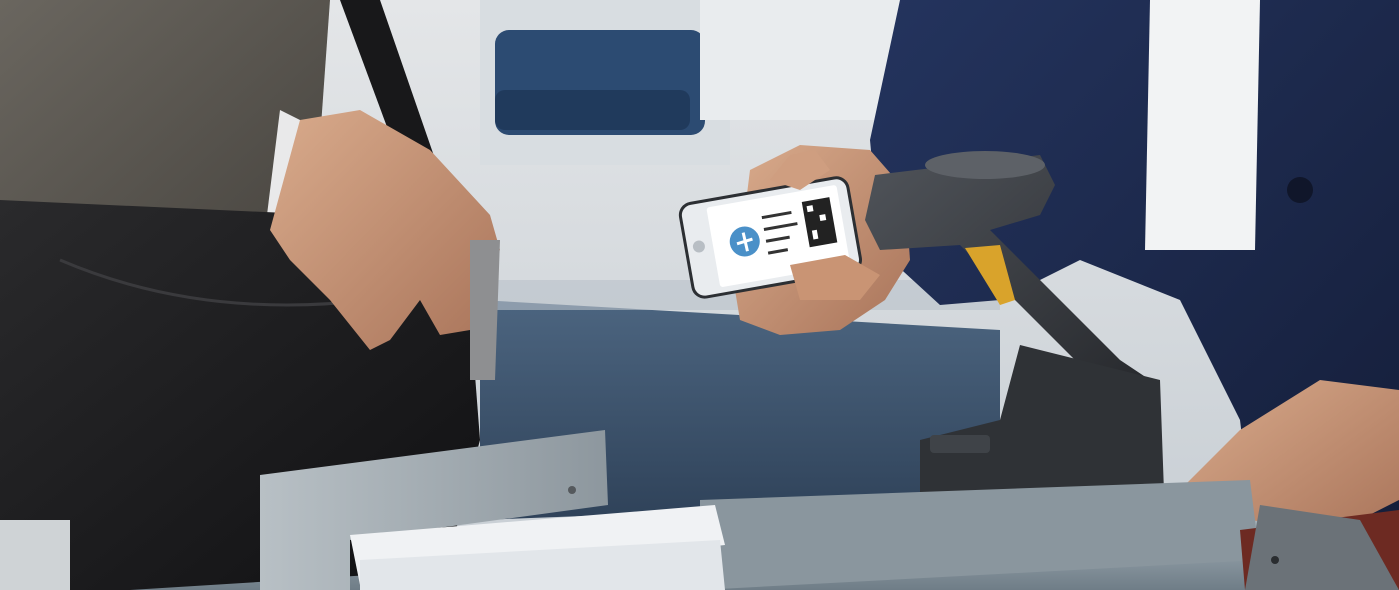 Image resolution: width=1399 pixels, height=590 pixels. What do you see at coordinates (592, 110) in the screenshot?
I see `blue-seat-cushion` at bounding box center [592, 110].